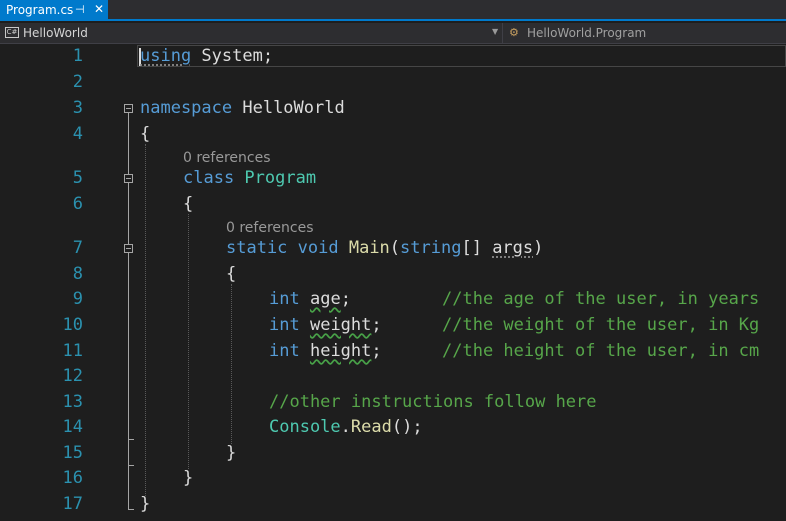 This screenshot has height=521, width=786. What do you see at coordinates (393, 56) in the screenshot?
I see `code-line-1: 1 using System;` at bounding box center [393, 56].